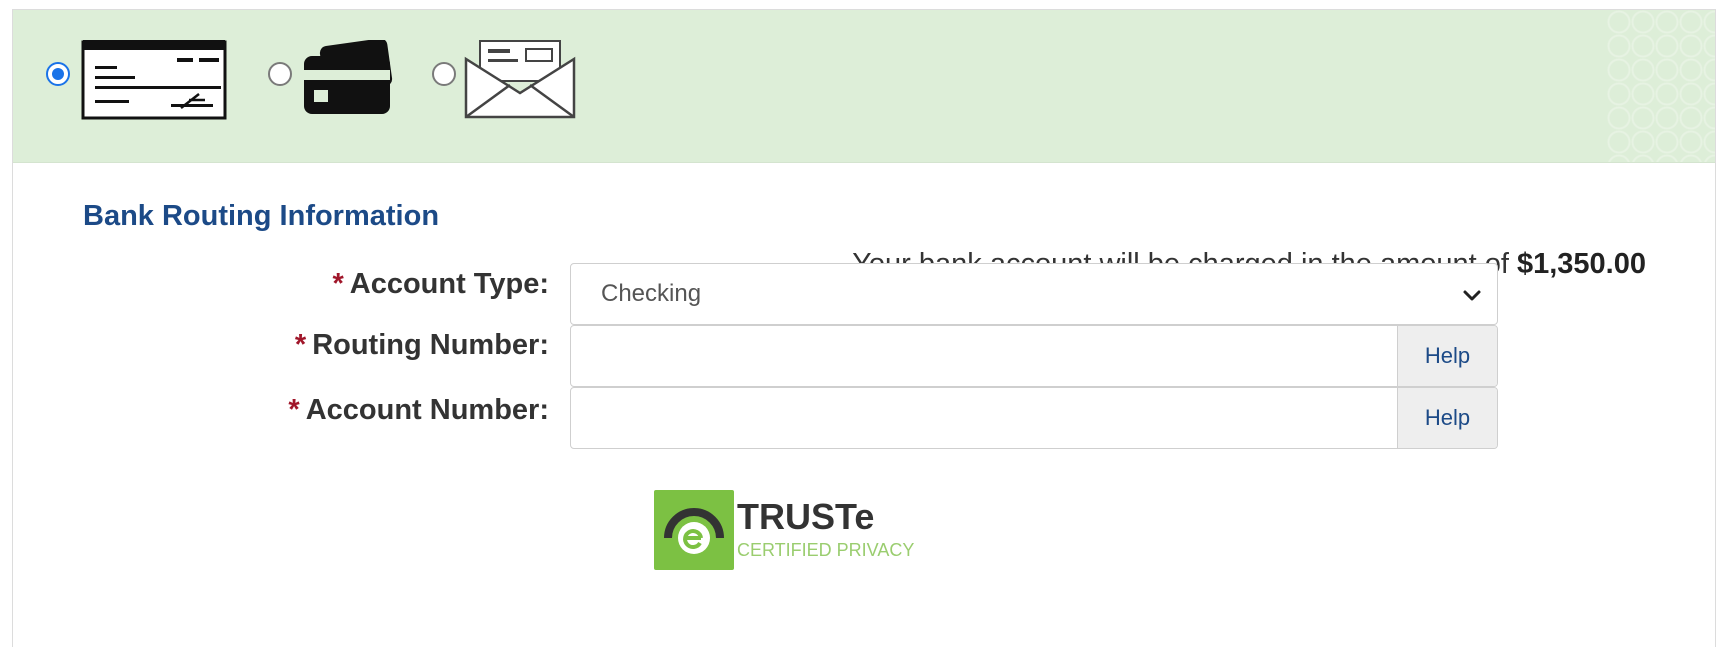 The width and height of the screenshot is (1722, 647). What do you see at coordinates (806, 516) in the screenshot?
I see `truste-brand: TRUSTe` at bounding box center [806, 516].